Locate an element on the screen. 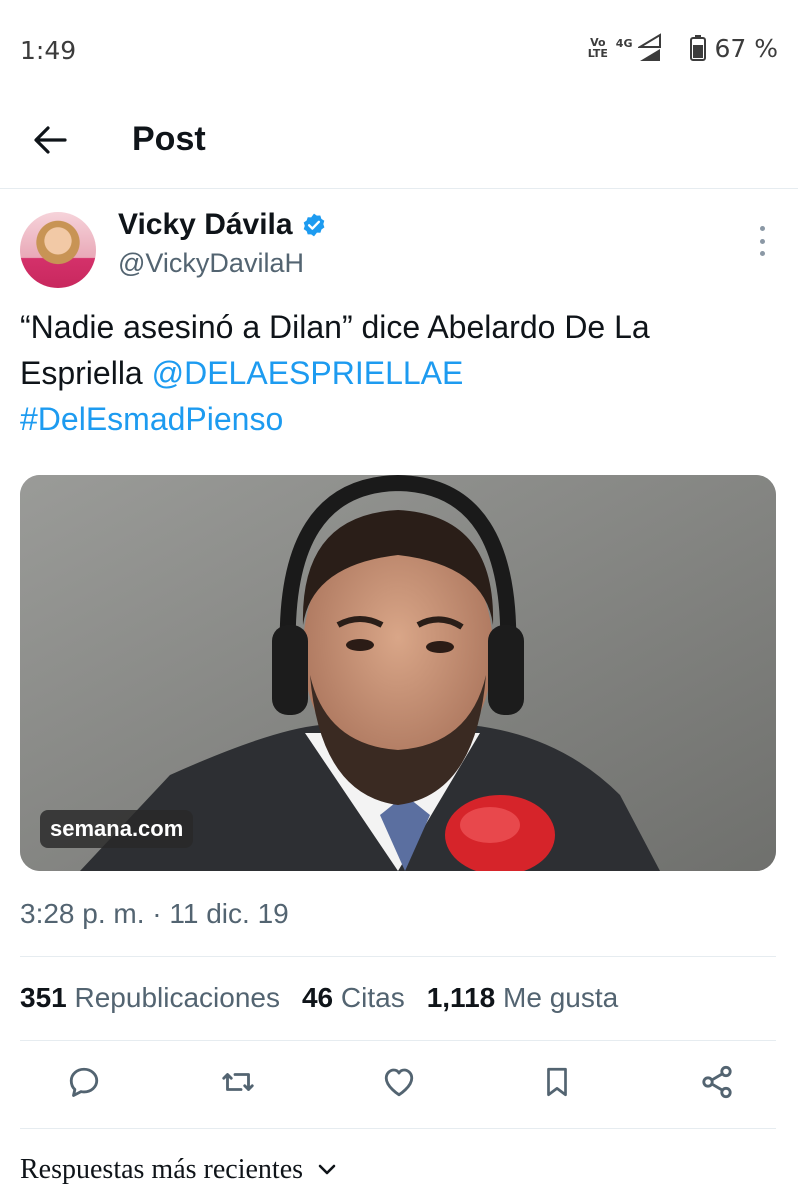  network-type: 4G is located at coordinates (624, 43).